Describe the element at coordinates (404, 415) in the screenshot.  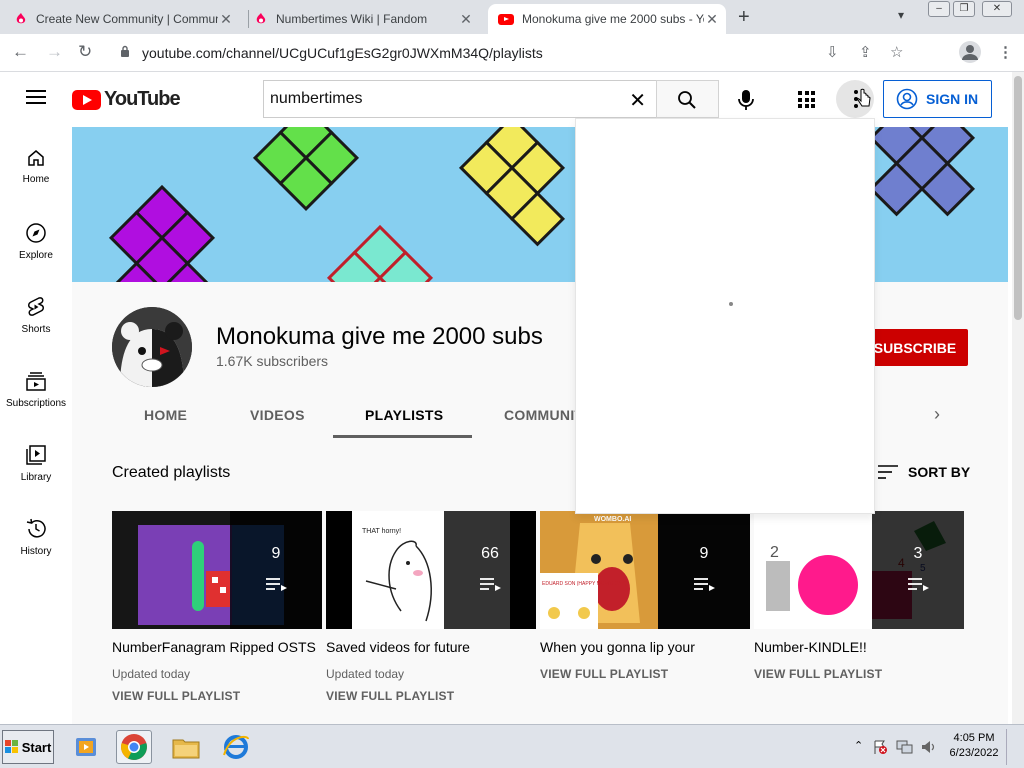
I see `tab-playlists: PLAYLISTS` at that location.